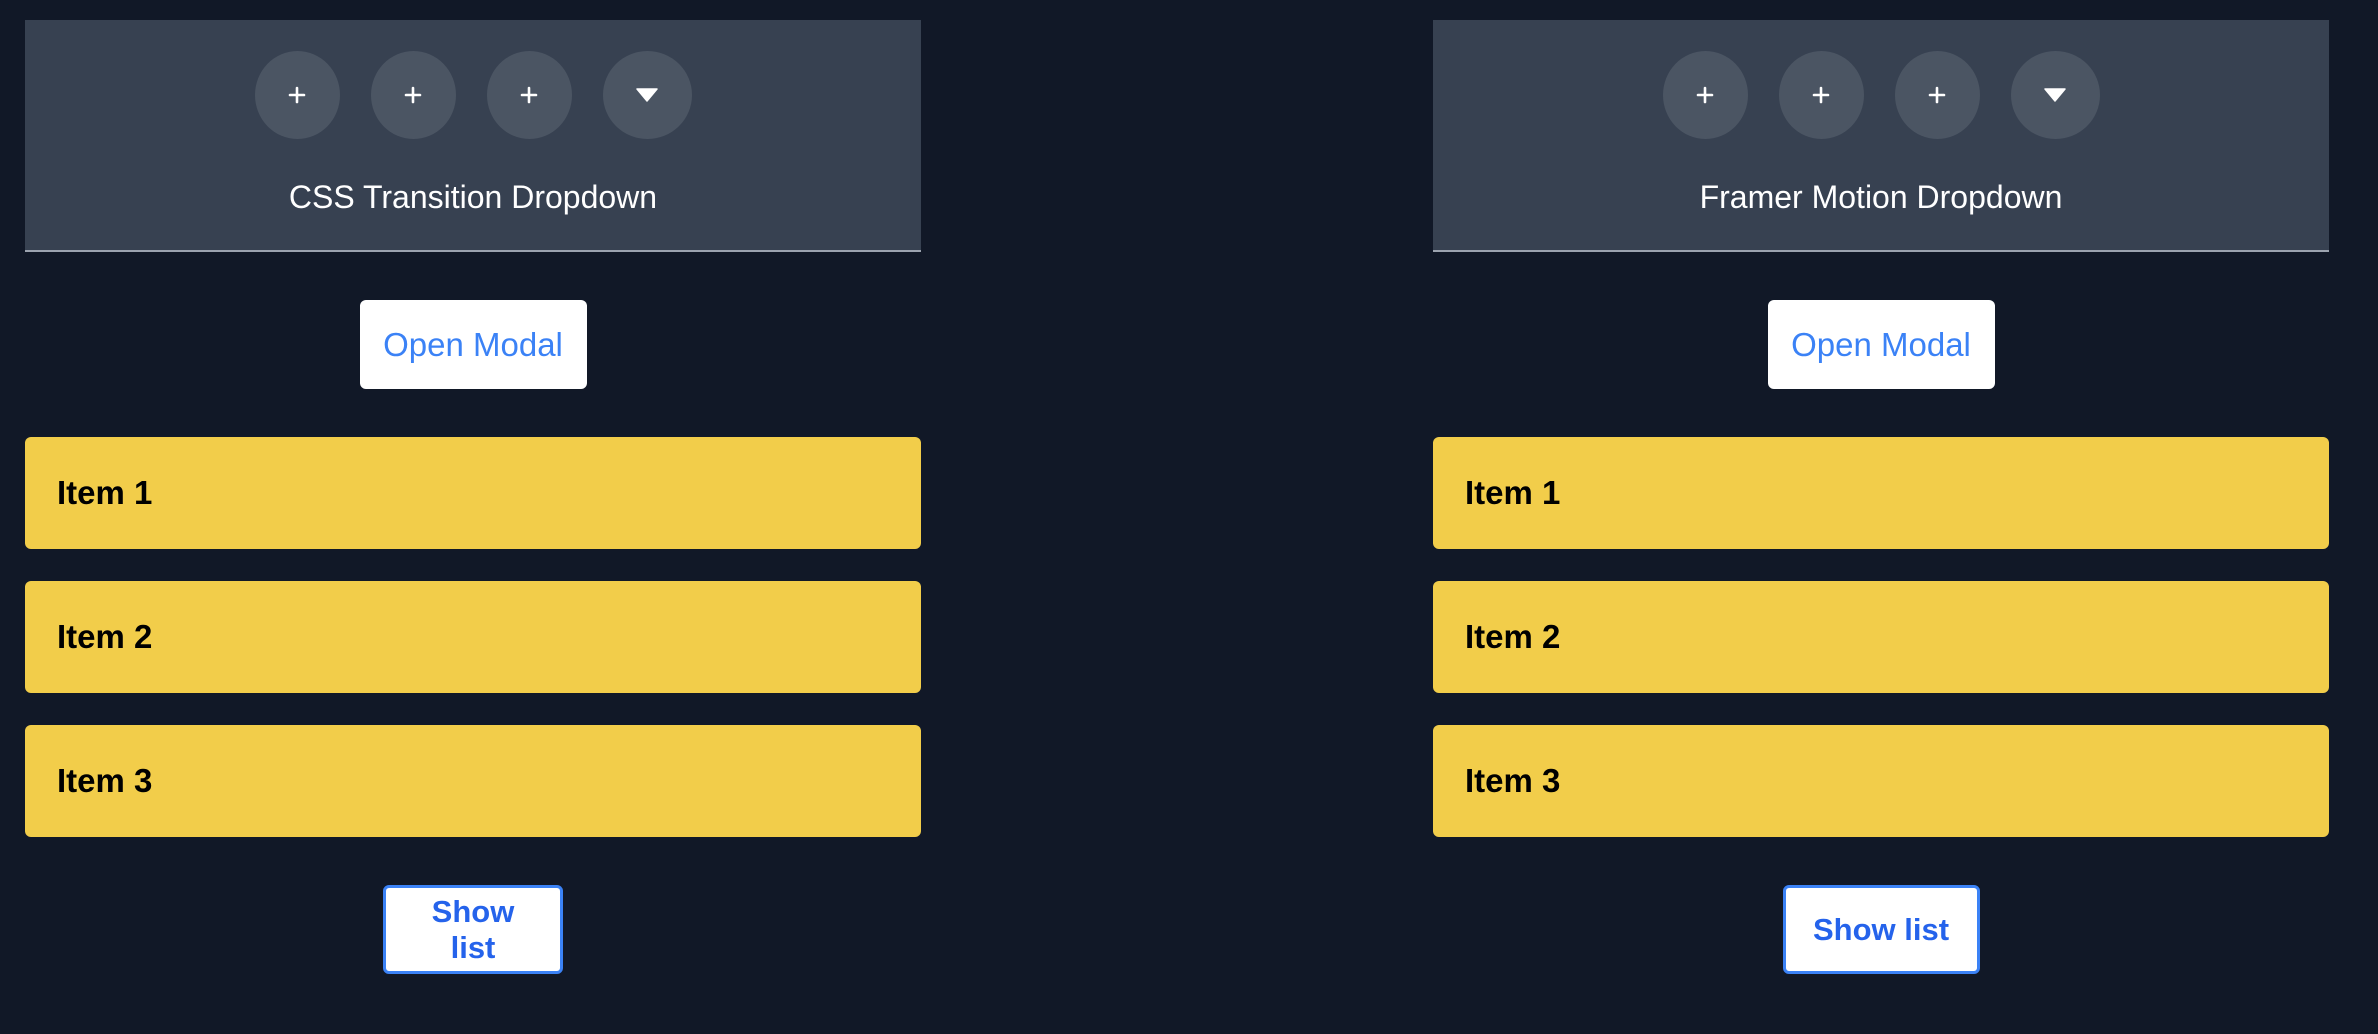  What do you see at coordinates (473, 197) in the screenshot?
I see `dropdown-title: CSS Transition Dropdown` at bounding box center [473, 197].